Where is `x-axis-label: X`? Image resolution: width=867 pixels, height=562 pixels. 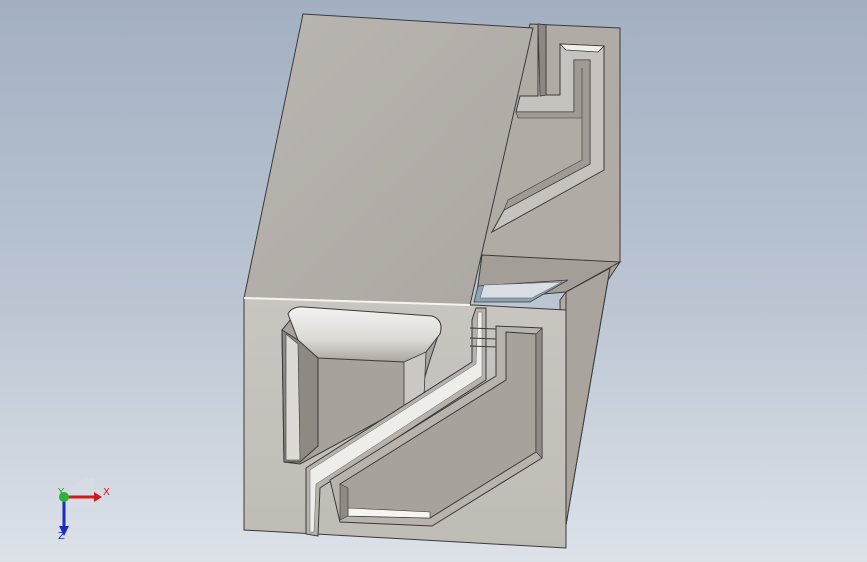
x-axis-label: X is located at coordinates (106, 492).